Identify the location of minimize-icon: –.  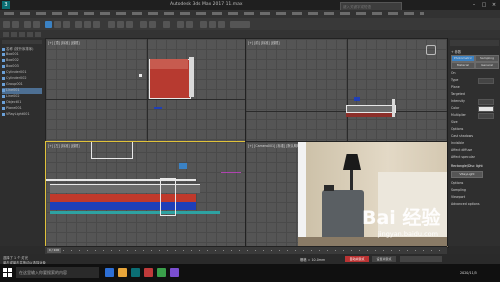
(474, 5).